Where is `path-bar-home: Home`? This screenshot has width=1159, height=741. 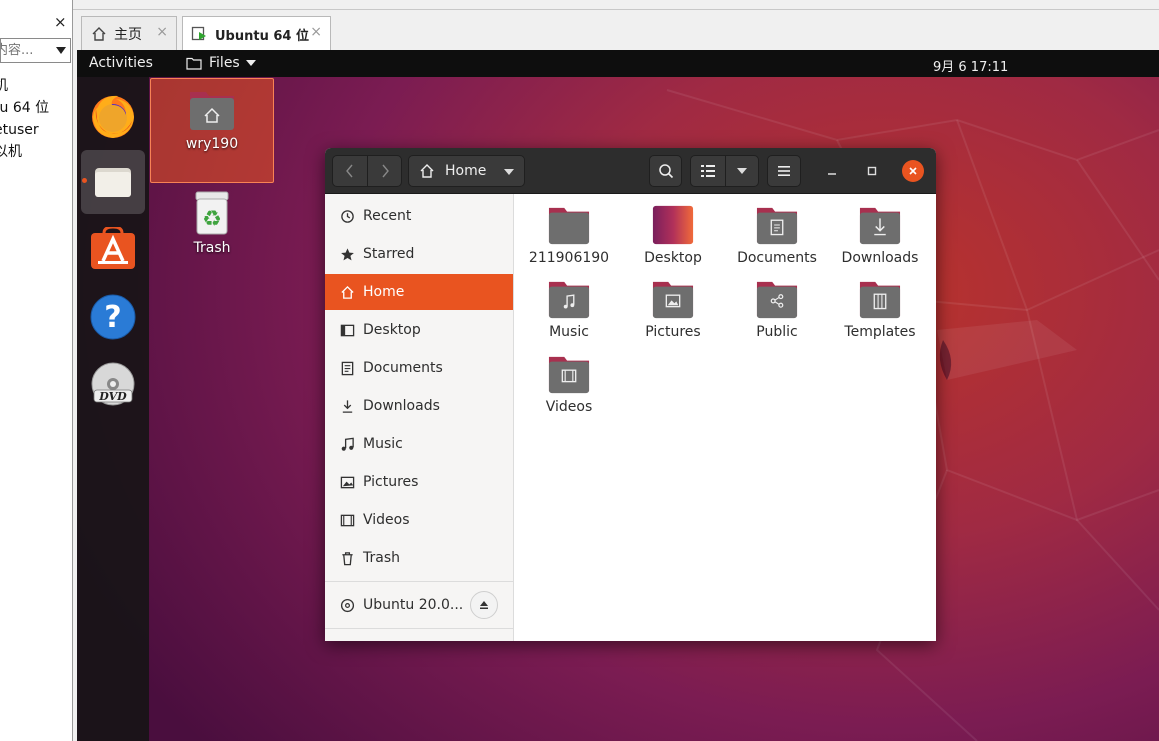
path-bar-home: Home is located at coordinates (466, 171).